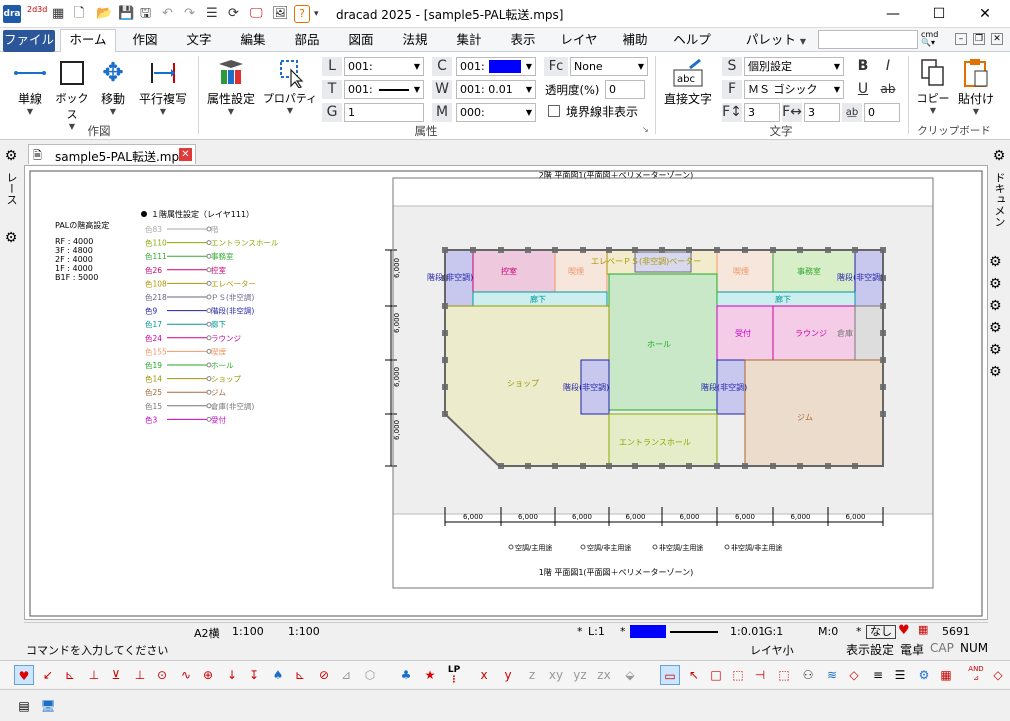 This screenshot has width=1010, height=721. What do you see at coordinates (72, 93) in the screenshot?
I see `box-button: ボックス ▼` at bounding box center [72, 93].